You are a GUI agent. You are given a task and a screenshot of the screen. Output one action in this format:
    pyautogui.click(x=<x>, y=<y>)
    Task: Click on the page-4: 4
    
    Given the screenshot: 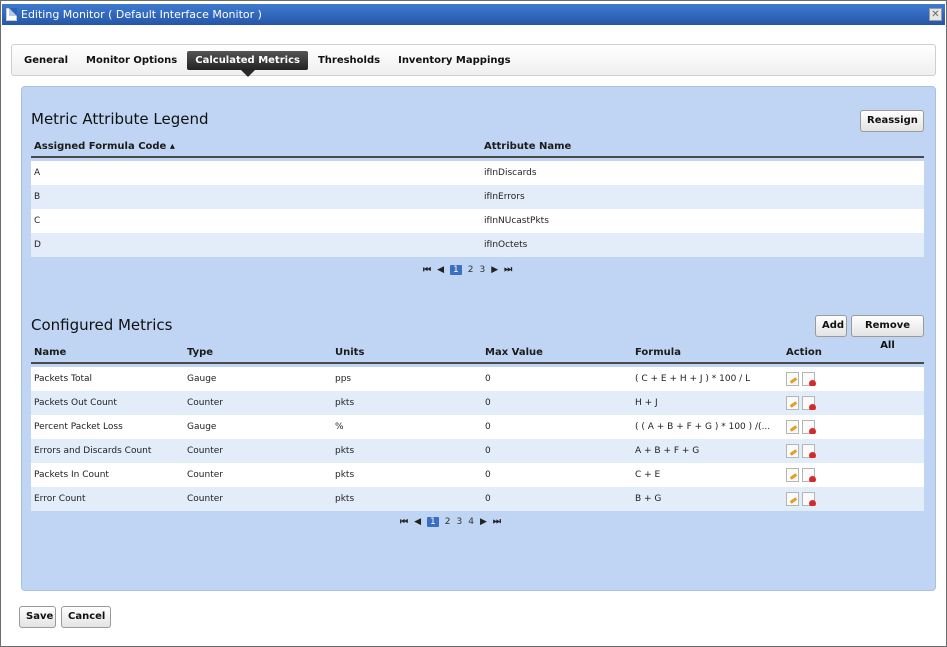 What is the action you would take?
    pyautogui.click(x=471, y=522)
    